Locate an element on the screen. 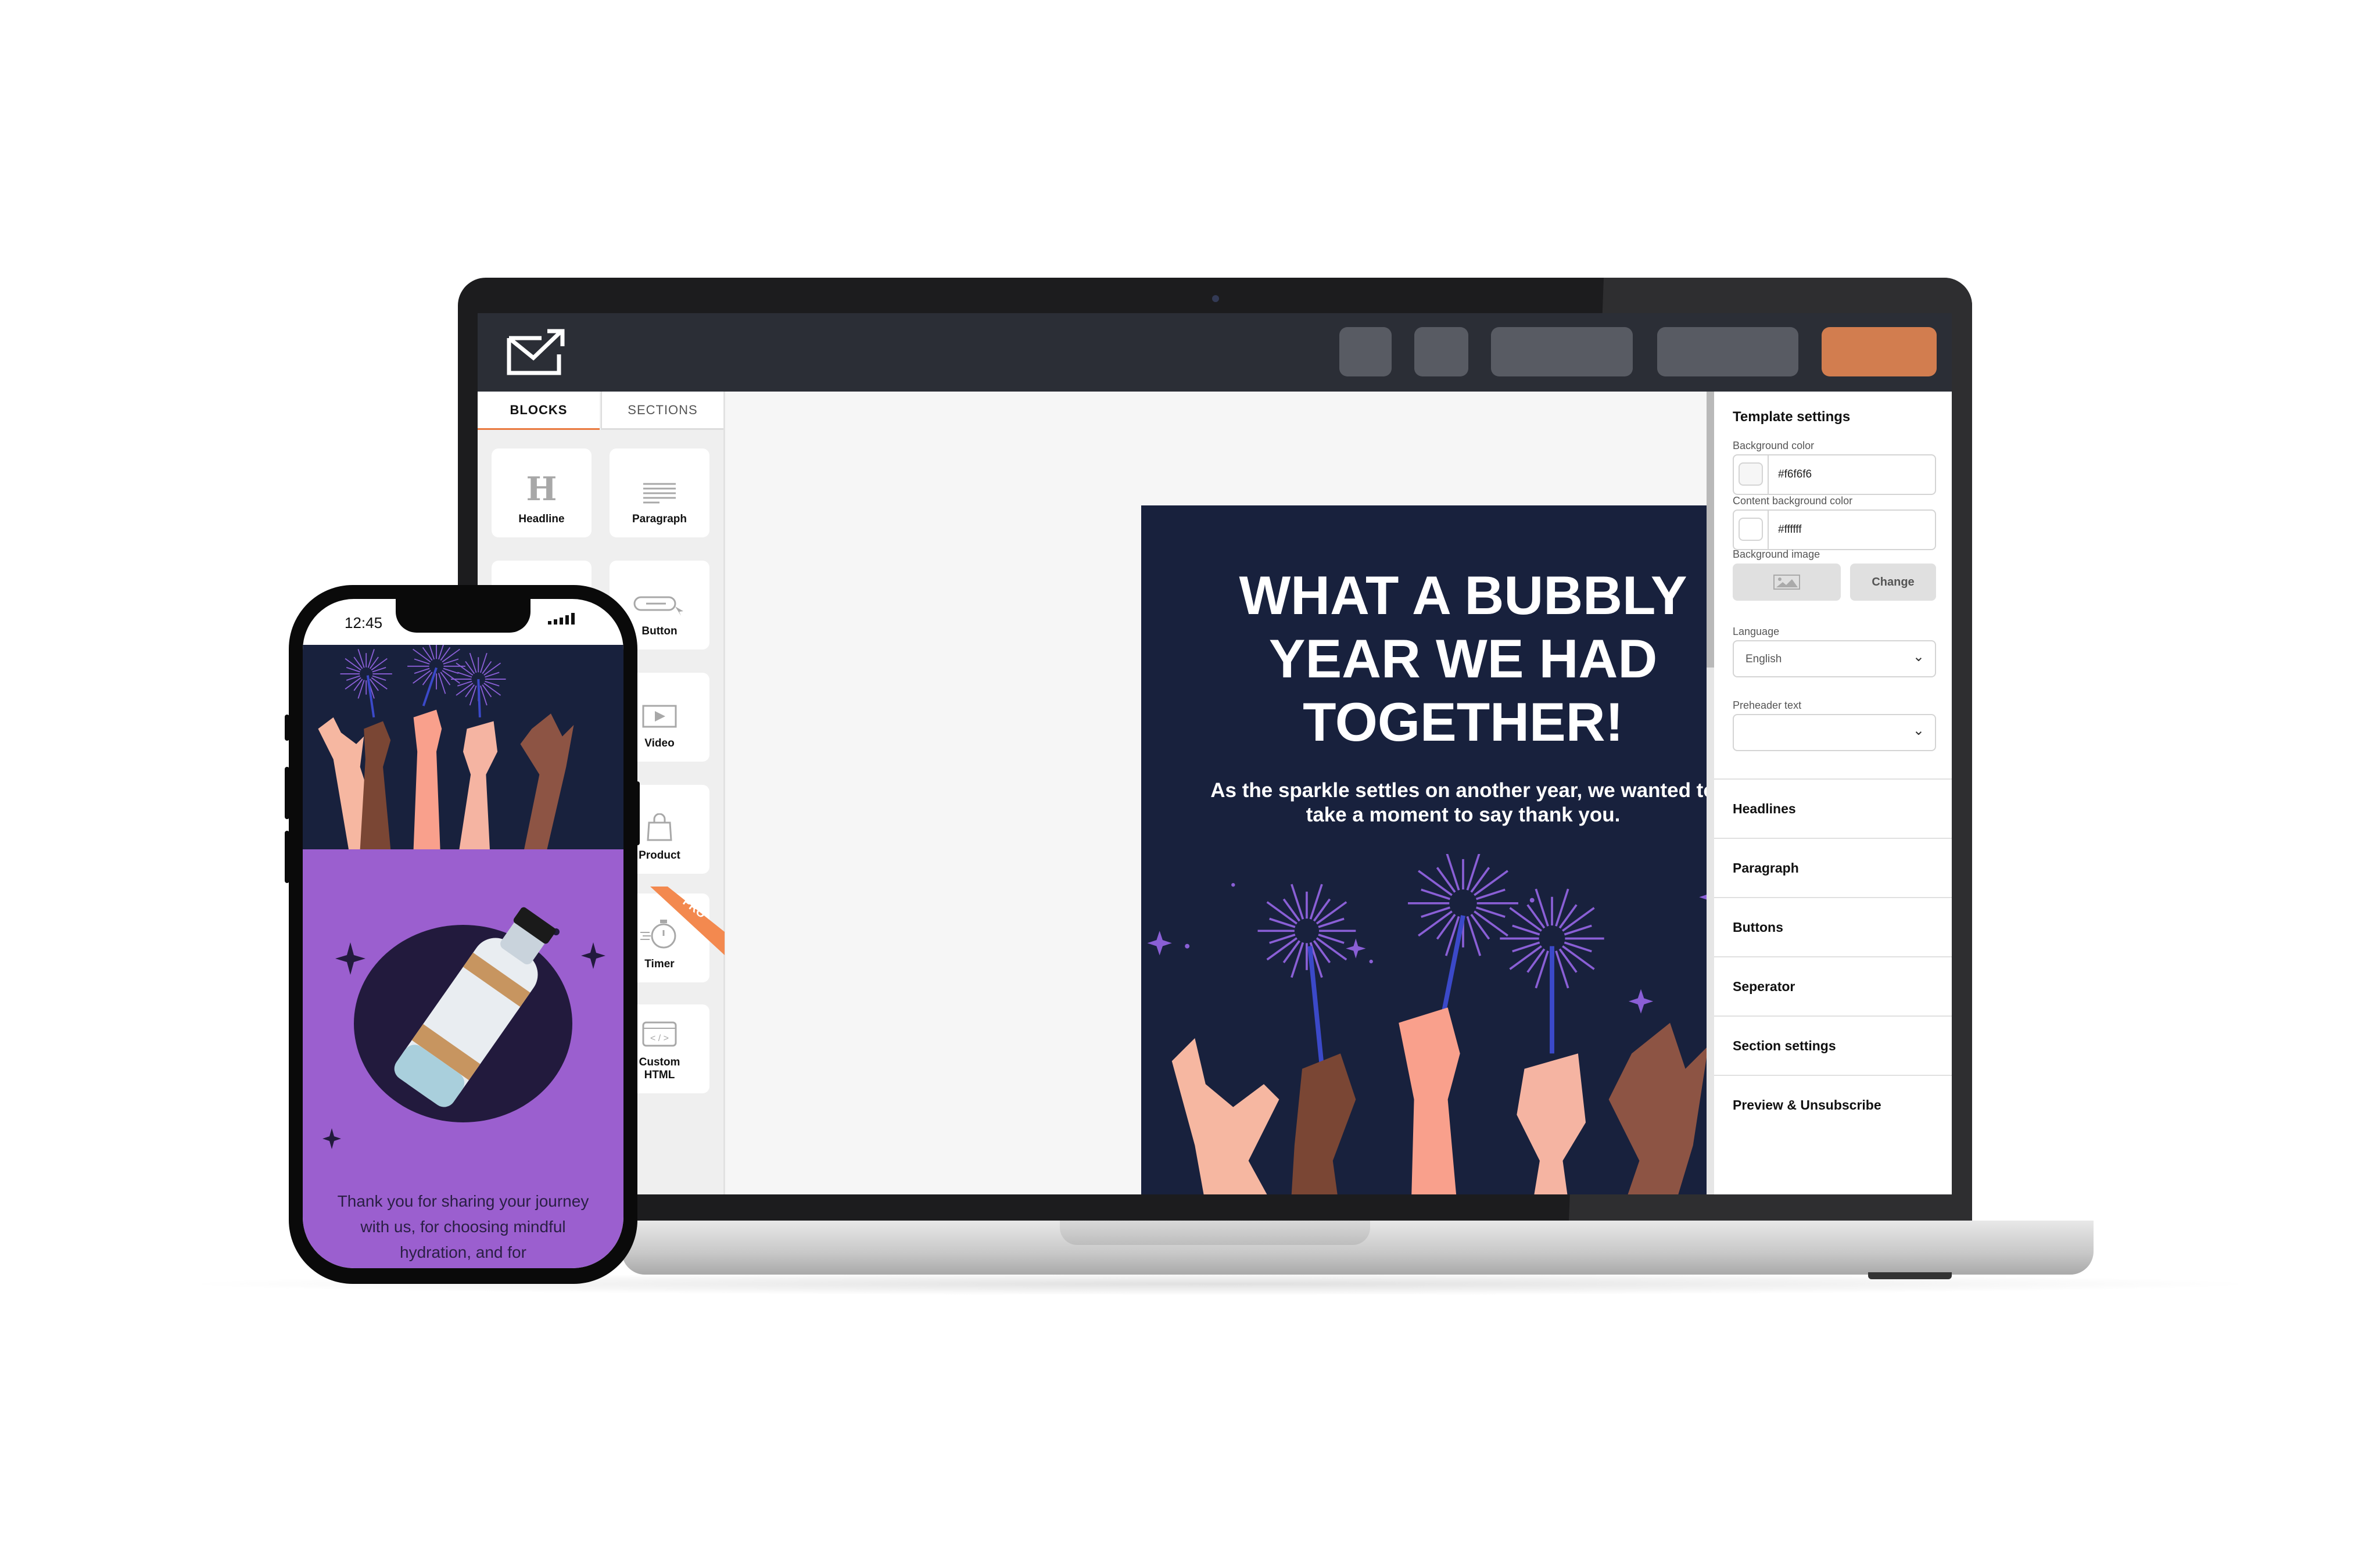 The width and height of the screenshot is (2380, 1561). block-label: Headline is located at coordinates (542, 519).